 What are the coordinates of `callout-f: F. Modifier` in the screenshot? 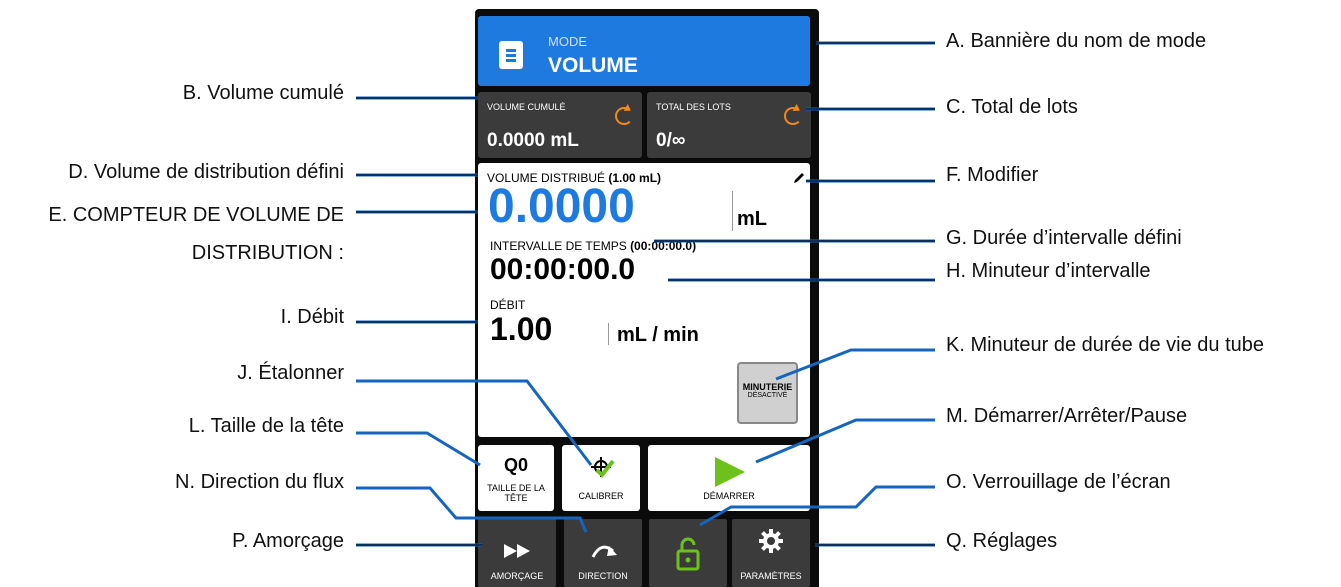 It's located at (992, 175).